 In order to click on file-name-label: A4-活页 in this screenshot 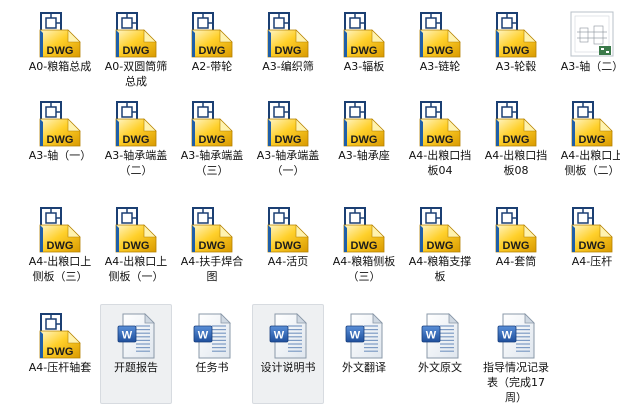, I will do `click(288, 261)`.